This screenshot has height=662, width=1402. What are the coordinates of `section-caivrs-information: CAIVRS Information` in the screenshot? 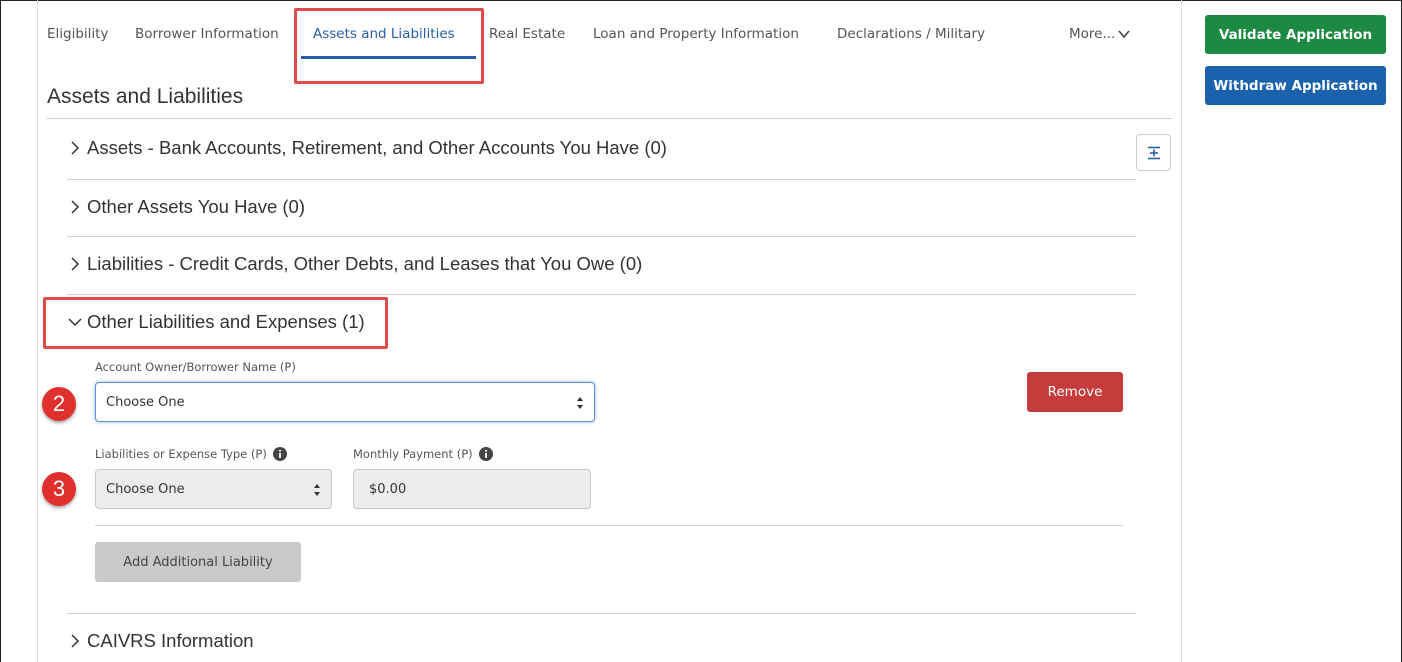 It's located at (160, 641).